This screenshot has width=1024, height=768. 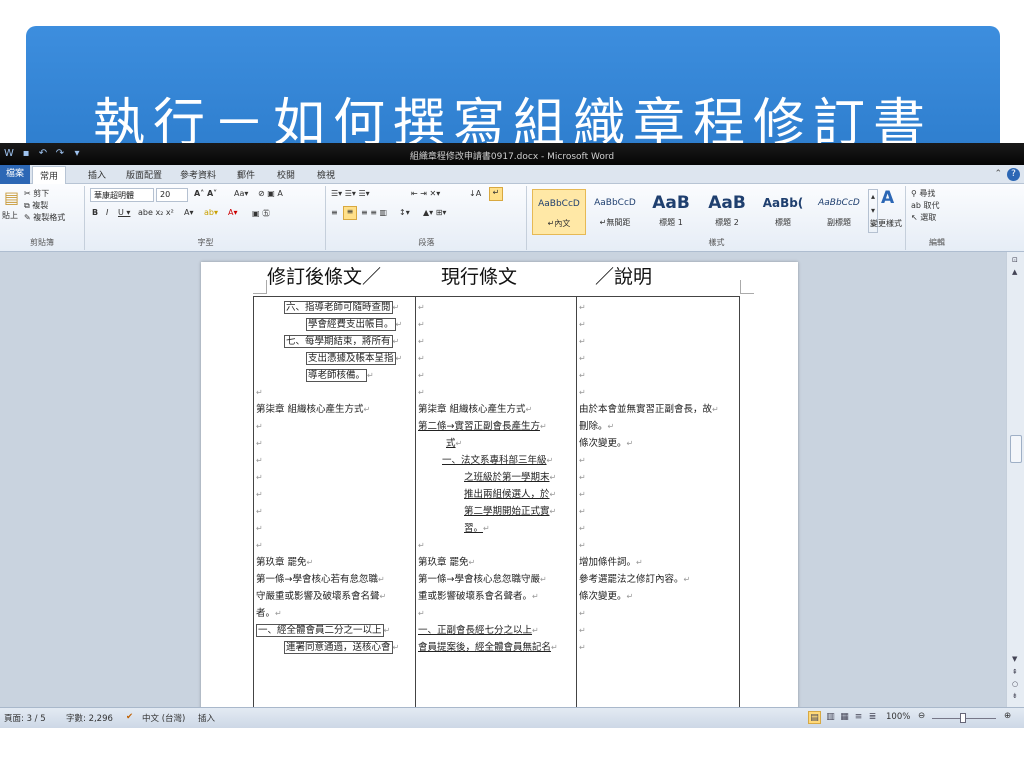 I want to click on next-page-icon: ⇟, so click(x=1015, y=696).